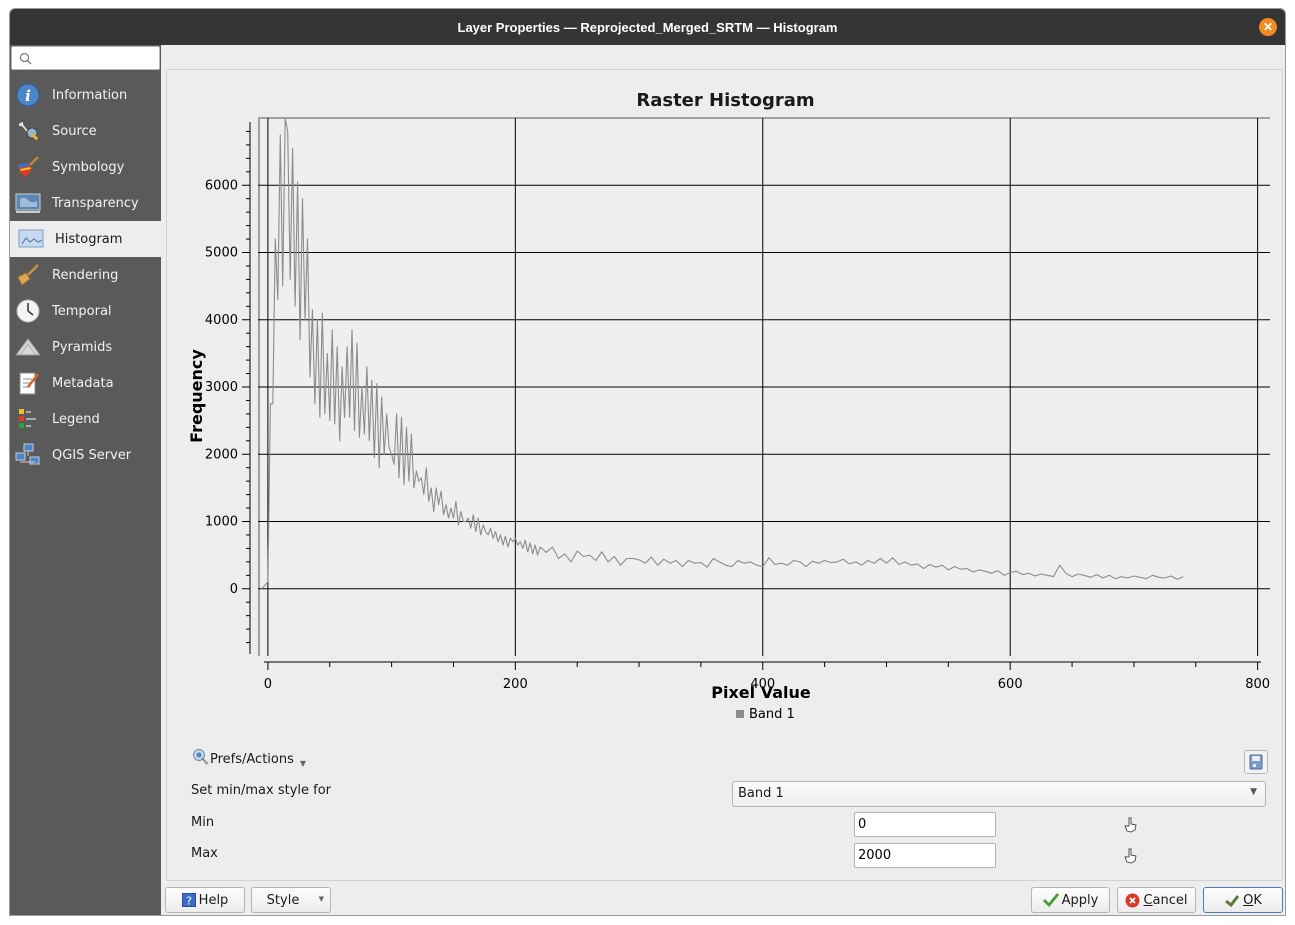  I want to click on prefs-actions-label: Prefs/Actions, so click(252, 759).